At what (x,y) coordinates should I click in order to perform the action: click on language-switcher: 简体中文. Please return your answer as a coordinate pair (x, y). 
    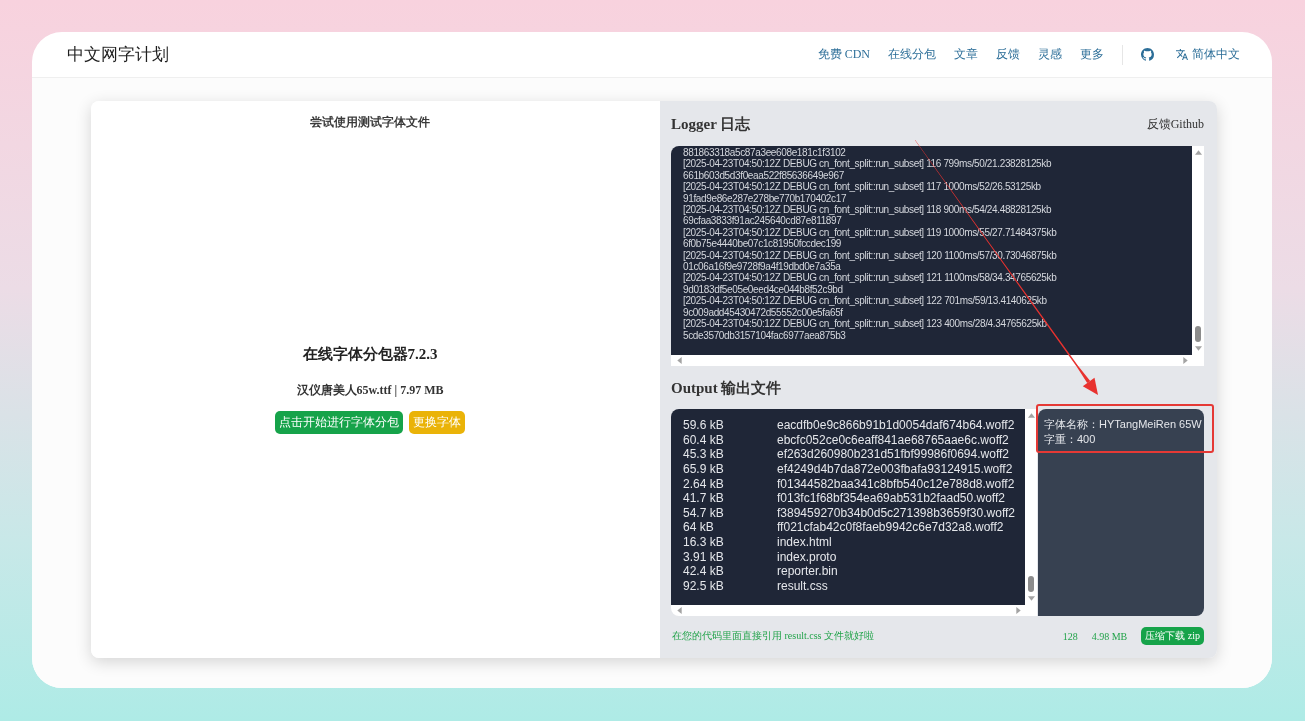
    Looking at the image, I should click on (1208, 54).